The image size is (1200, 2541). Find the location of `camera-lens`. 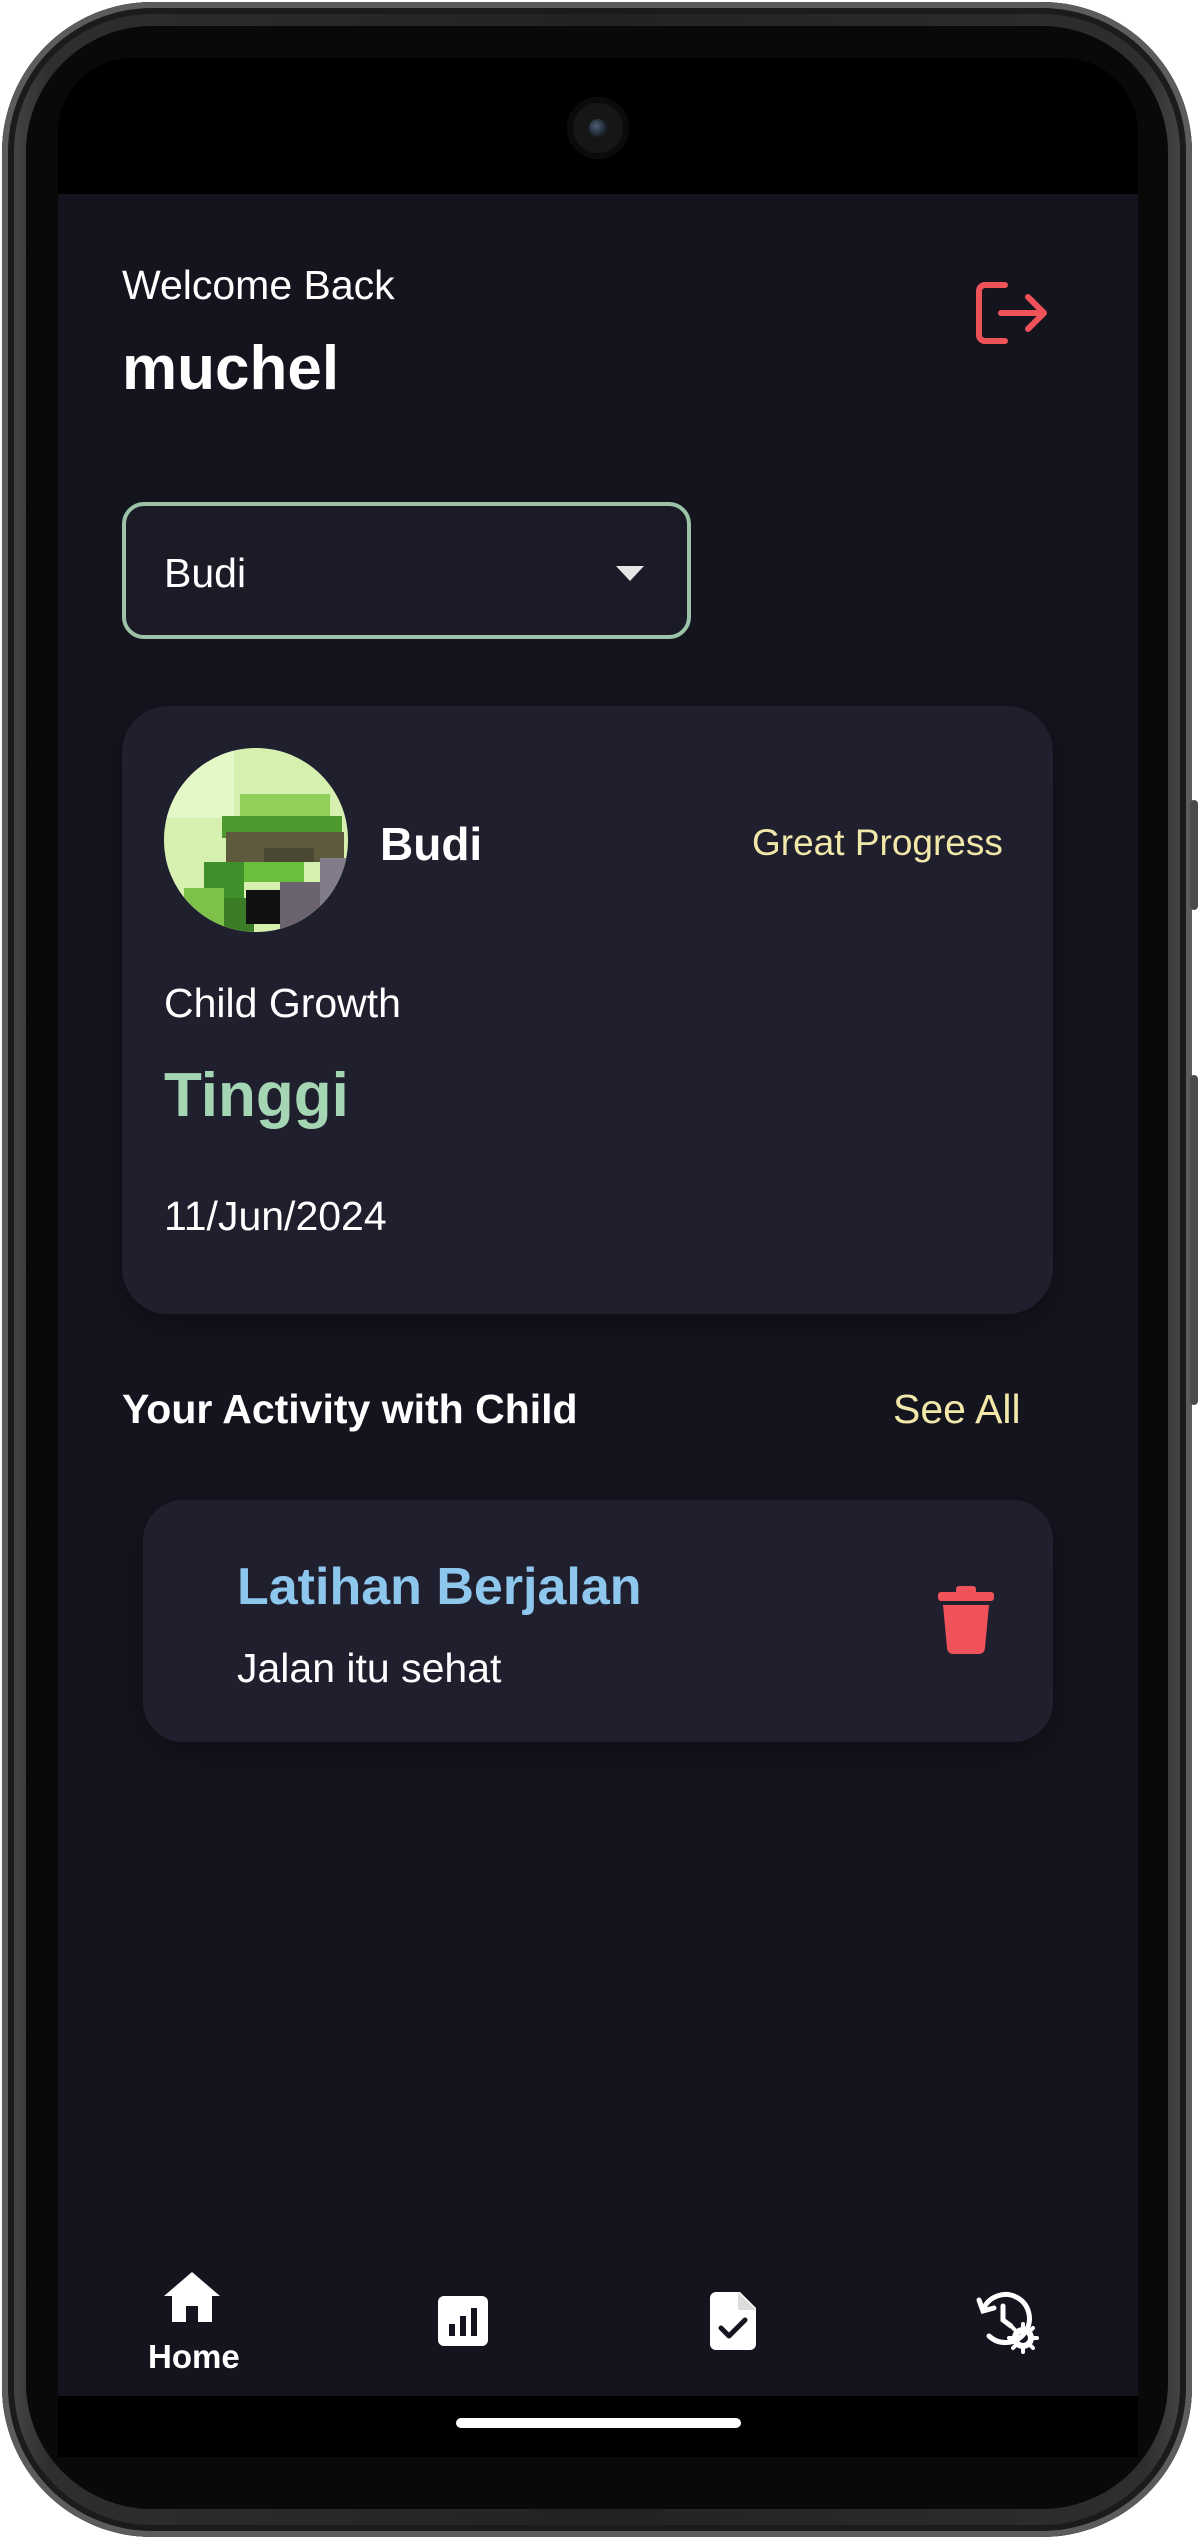

camera-lens is located at coordinates (598, 128).